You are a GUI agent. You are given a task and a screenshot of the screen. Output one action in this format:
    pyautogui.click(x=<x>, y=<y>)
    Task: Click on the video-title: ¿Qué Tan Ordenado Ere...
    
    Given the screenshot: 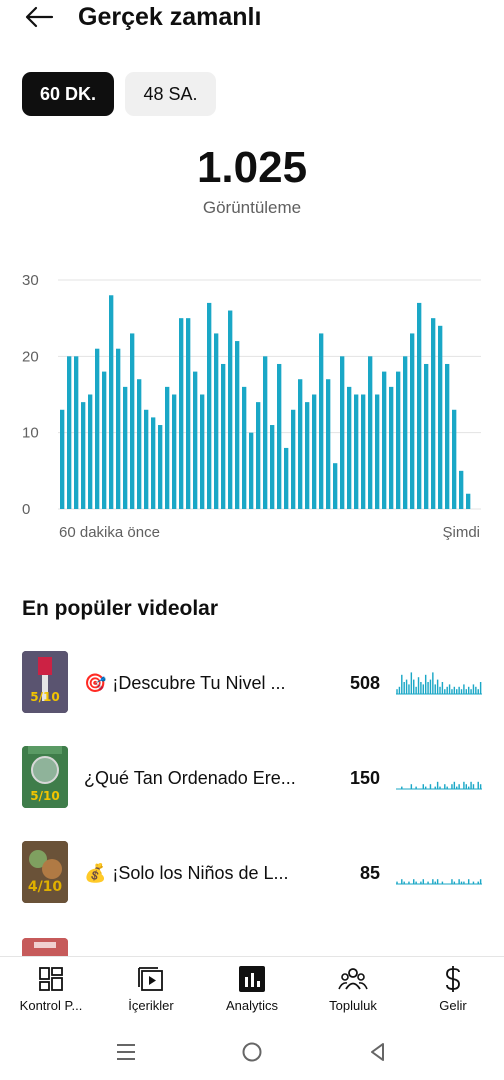 What is the action you would take?
    pyautogui.click(x=191, y=778)
    